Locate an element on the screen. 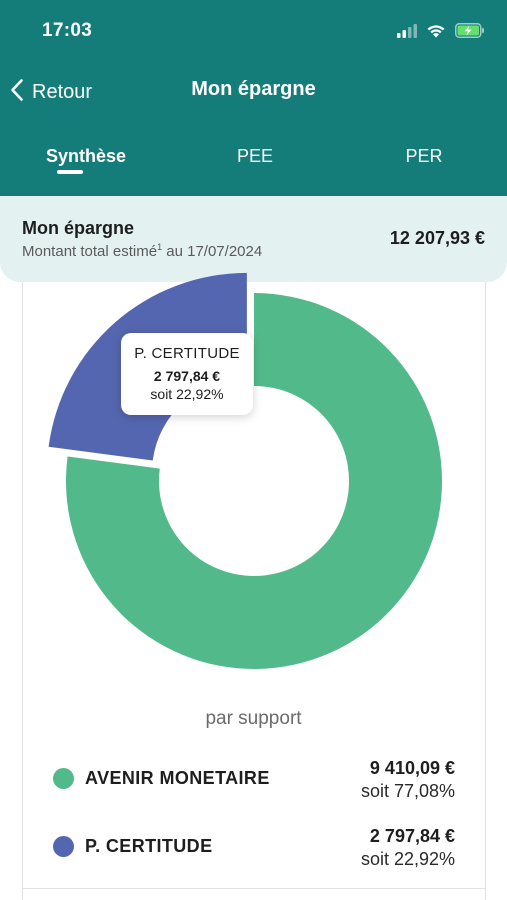 This screenshot has width=507, height=900. legend-item-avenir-monetaire: AVENIR MONETAIRE 9 410,09 € soit 77,08% is located at coordinates (253, 789).